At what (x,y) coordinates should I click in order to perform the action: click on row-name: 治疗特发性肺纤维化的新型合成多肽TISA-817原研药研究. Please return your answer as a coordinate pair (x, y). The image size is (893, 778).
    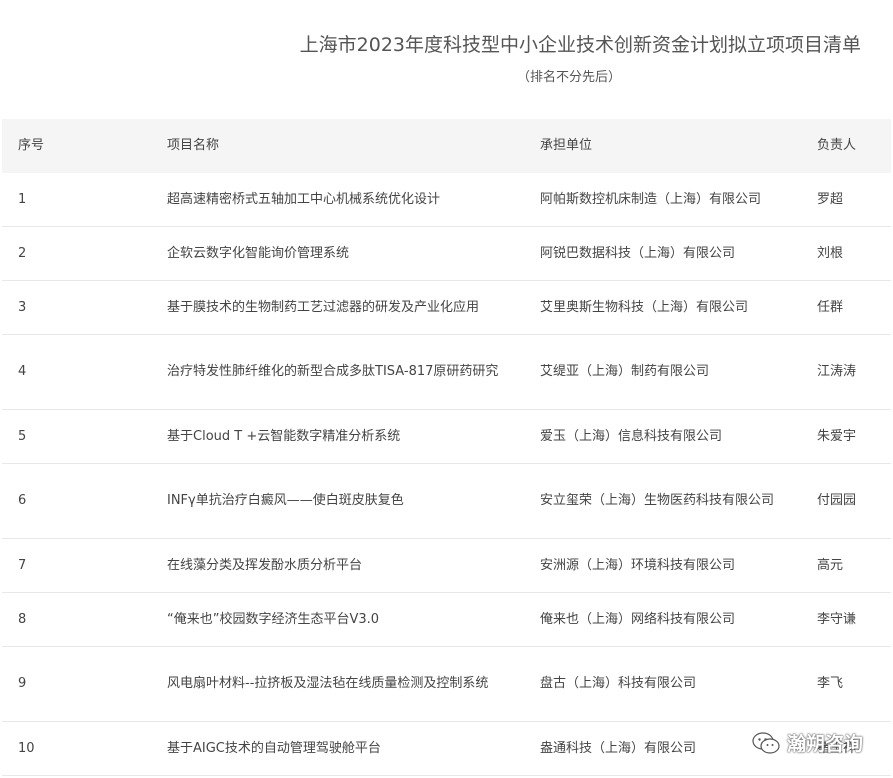
    Looking at the image, I should click on (333, 371).